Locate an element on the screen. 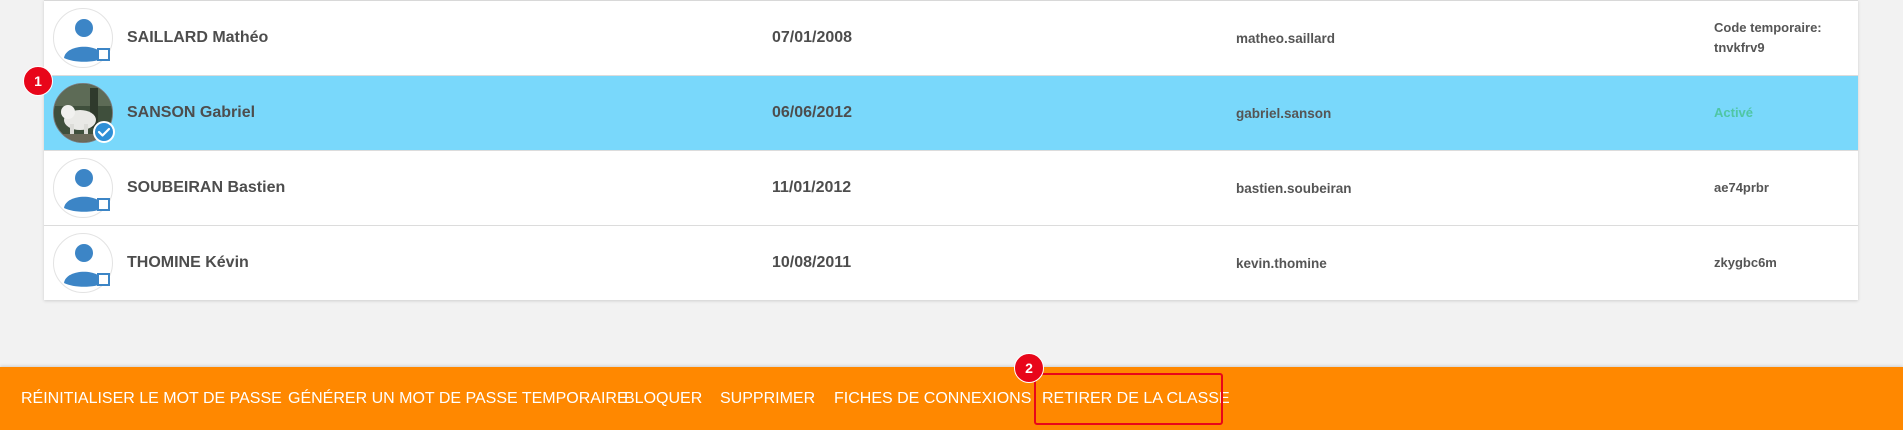  student-name: THOMINE Kévin is located at coordinates (188, 262).